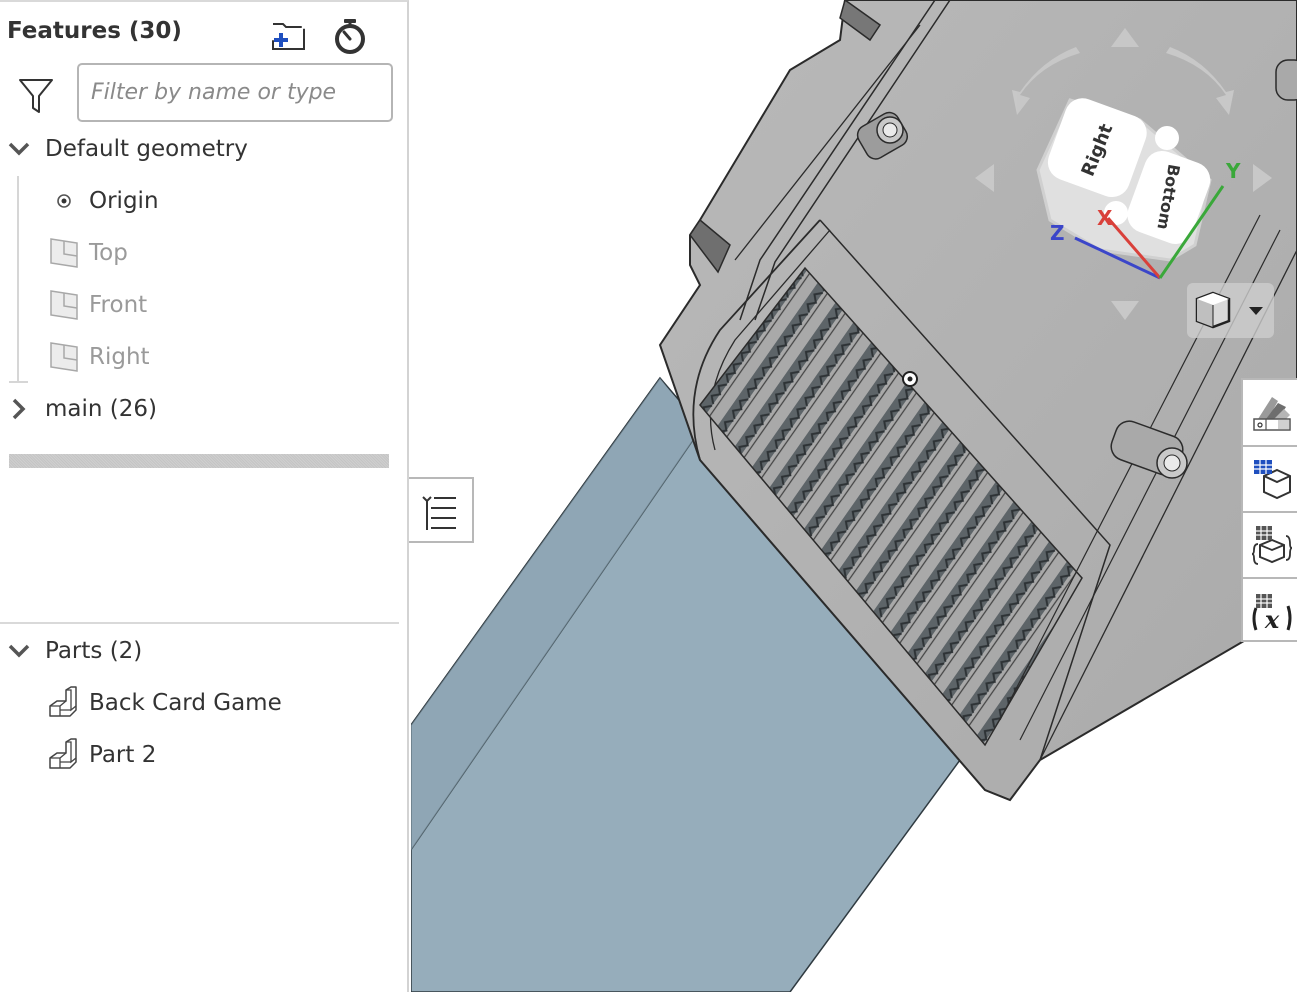 The height and width of the screenshot is (992, 1297). What do you see at coordinates (18, 382) in the screenshot?
I see `tree-guide-line` at bounding box center [18, 382].